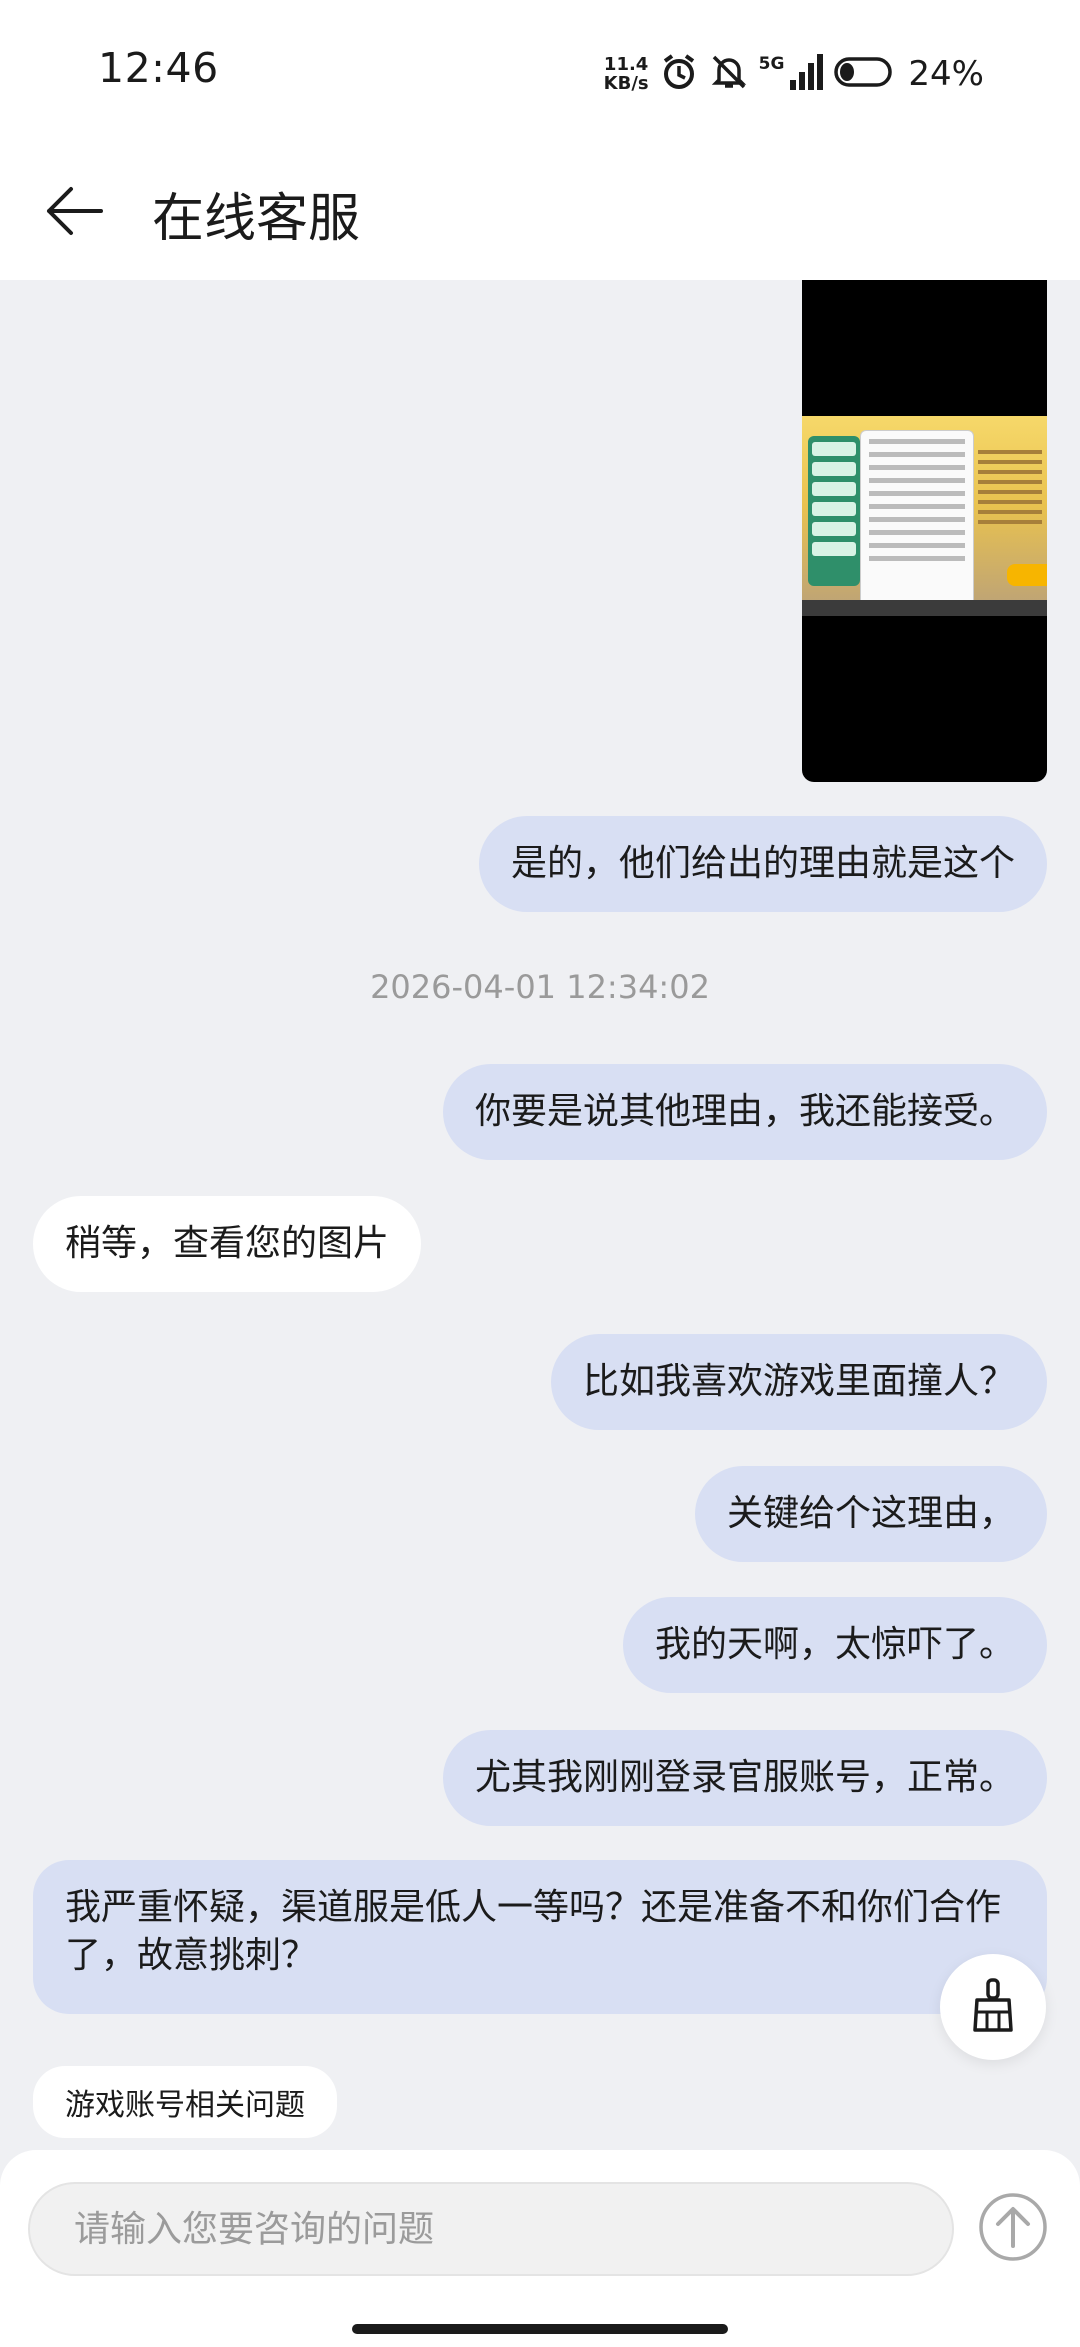 The image size is (1080, 2347). What do you see at coordinates (729, 74) in the screenshot?
I see `bell-off-icon` at bounding box center [729, 74].